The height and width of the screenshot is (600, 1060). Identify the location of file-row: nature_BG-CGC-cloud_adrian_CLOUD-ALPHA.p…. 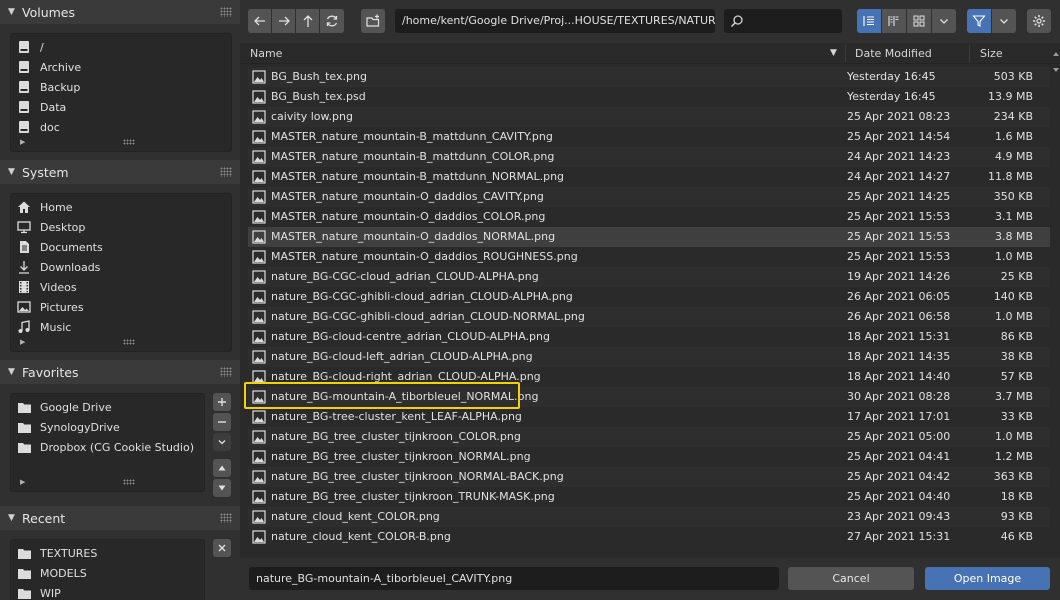
(649, 277).